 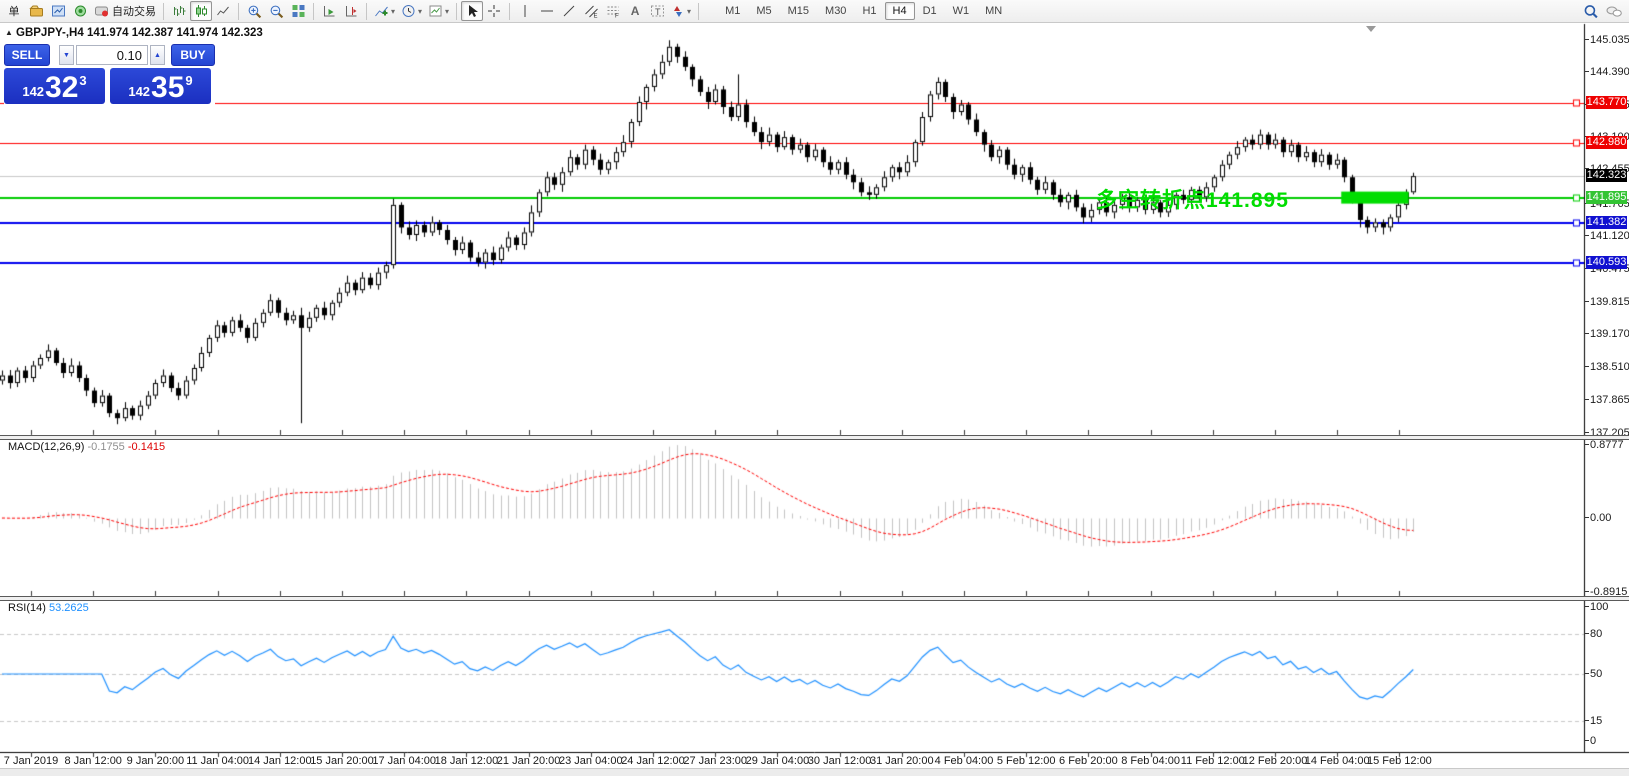 What do you see at coordinates (617, 16) in the screenshot?
I see `svg-text: F` at bounding box center [617, 16].